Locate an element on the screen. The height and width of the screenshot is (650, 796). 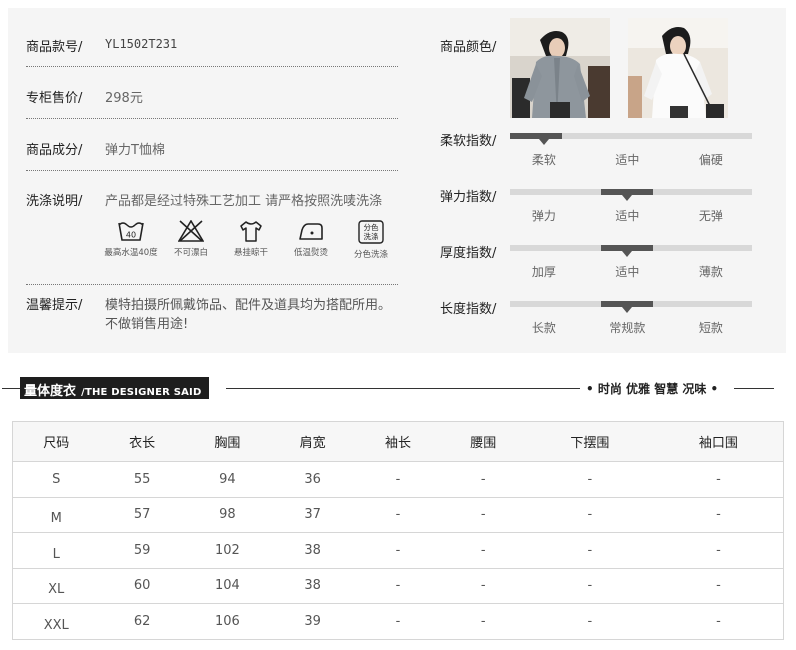
header-line-middle is located at coordinates (403, 388).